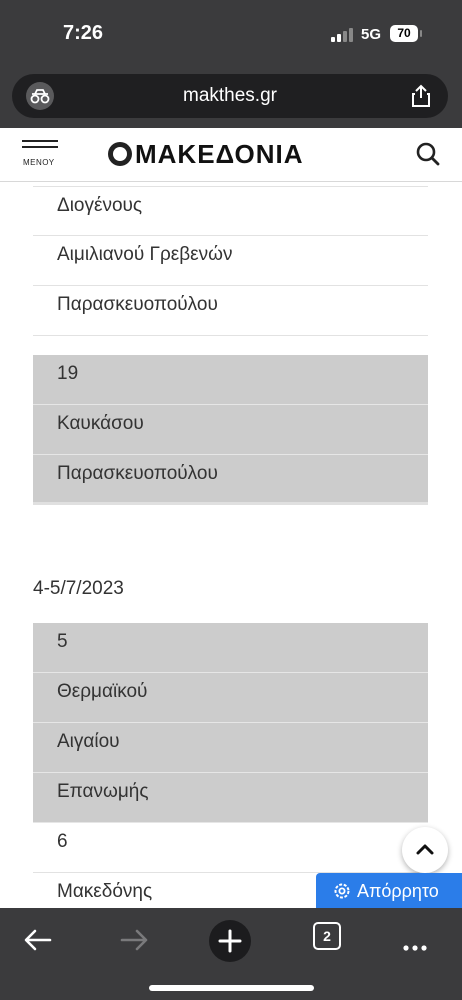 Image resolution: width=462 pixels, height=1000 pixels. What do you see at coordinates (40, 141) in the screenshot?
I see `hamburger-icon` at bounding box center [40, 141].